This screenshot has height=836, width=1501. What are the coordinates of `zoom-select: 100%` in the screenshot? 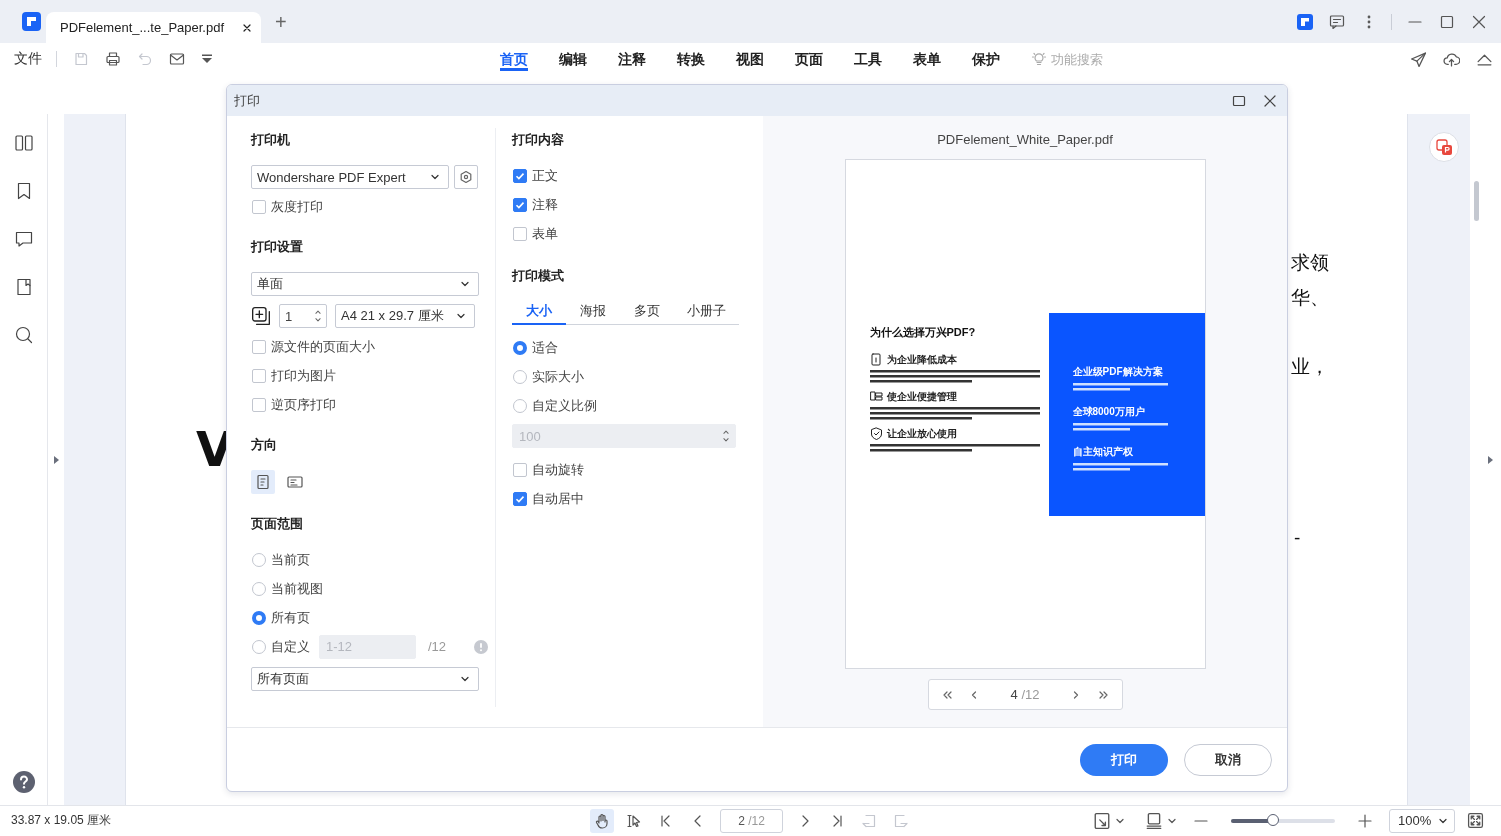 It's located at (1422, 820).